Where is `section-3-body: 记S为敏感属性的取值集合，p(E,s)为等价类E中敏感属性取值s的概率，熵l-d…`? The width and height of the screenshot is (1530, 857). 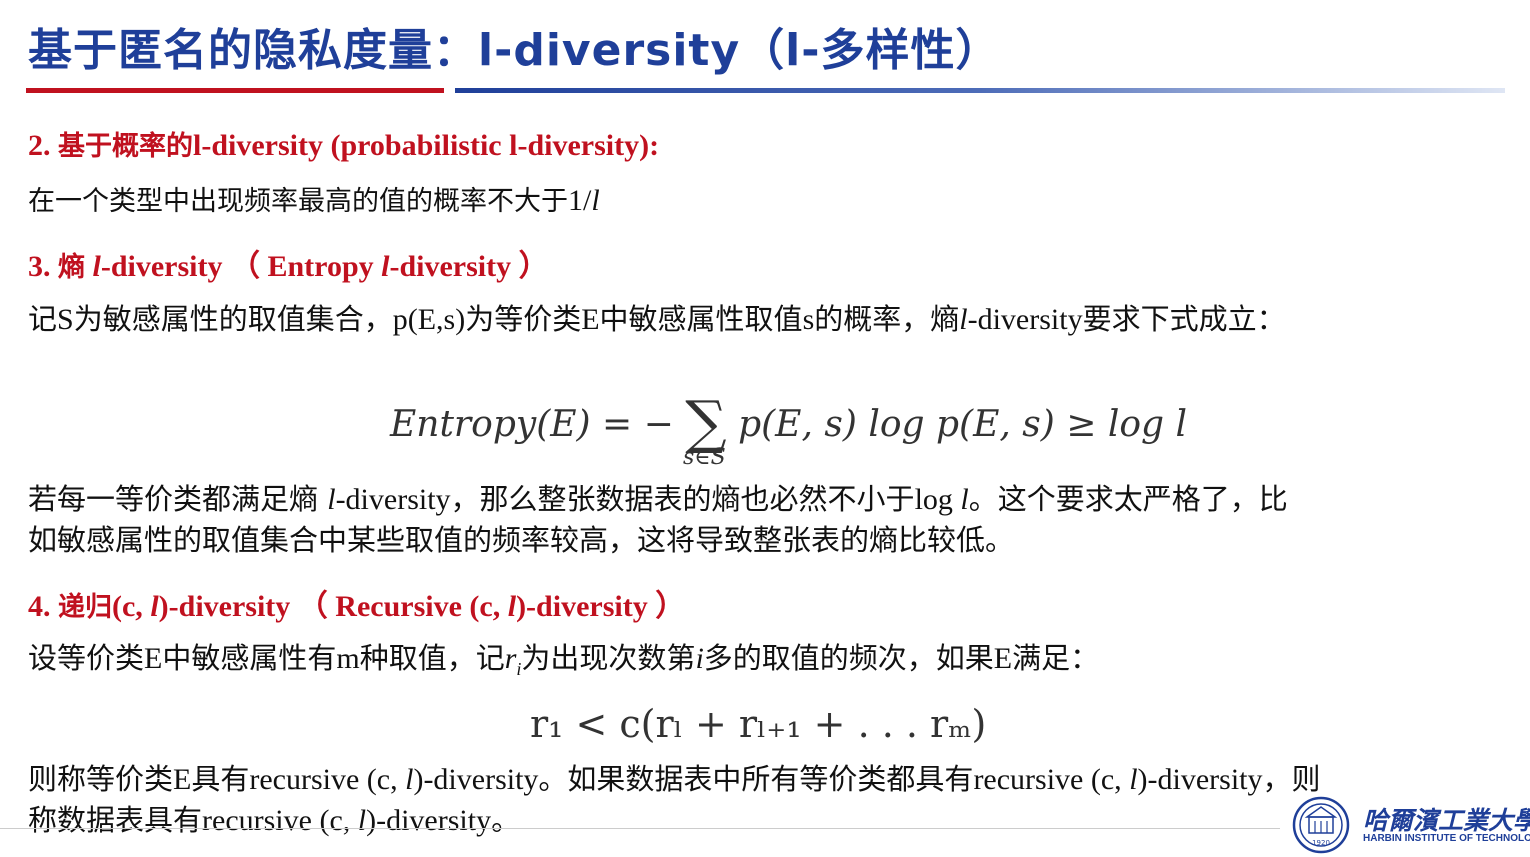 section-3-body: 记S为敏感属性的取值集合，p(E,s)为等价类E中敏感属性取值s的概率，熵l-d… is located at coordinates (657, 319).